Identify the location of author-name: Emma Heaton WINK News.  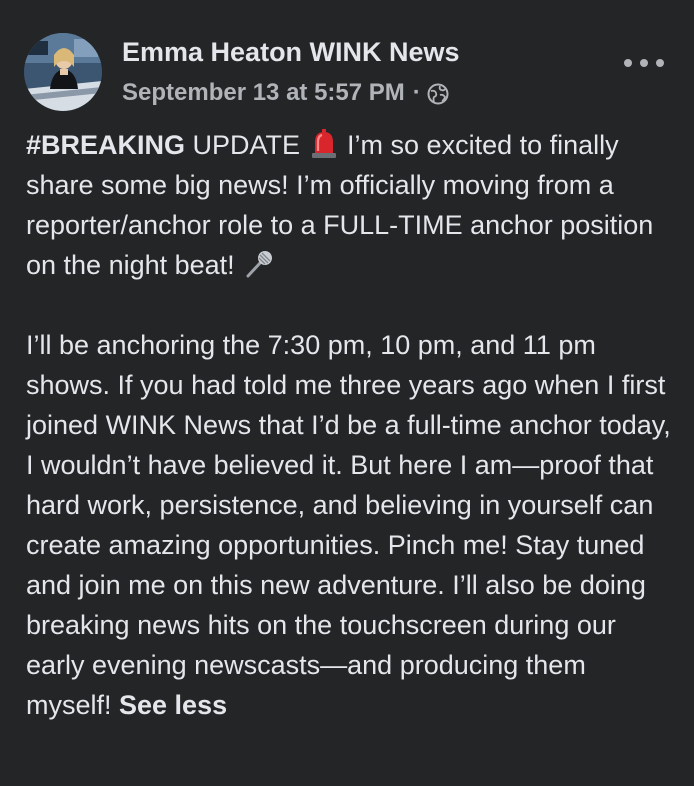
(291, 52).